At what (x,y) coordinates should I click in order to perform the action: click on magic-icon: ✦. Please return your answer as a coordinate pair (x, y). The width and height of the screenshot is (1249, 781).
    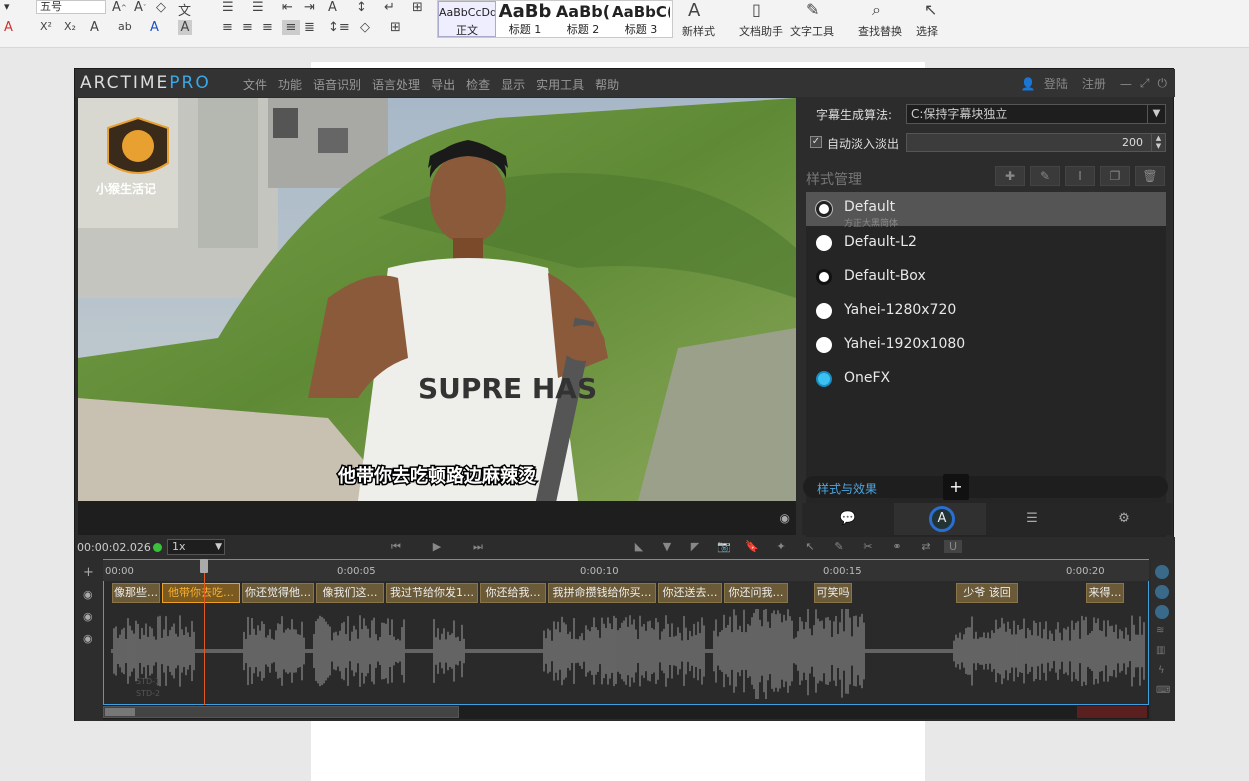
    Looking at the image, I should click on (781, 546).